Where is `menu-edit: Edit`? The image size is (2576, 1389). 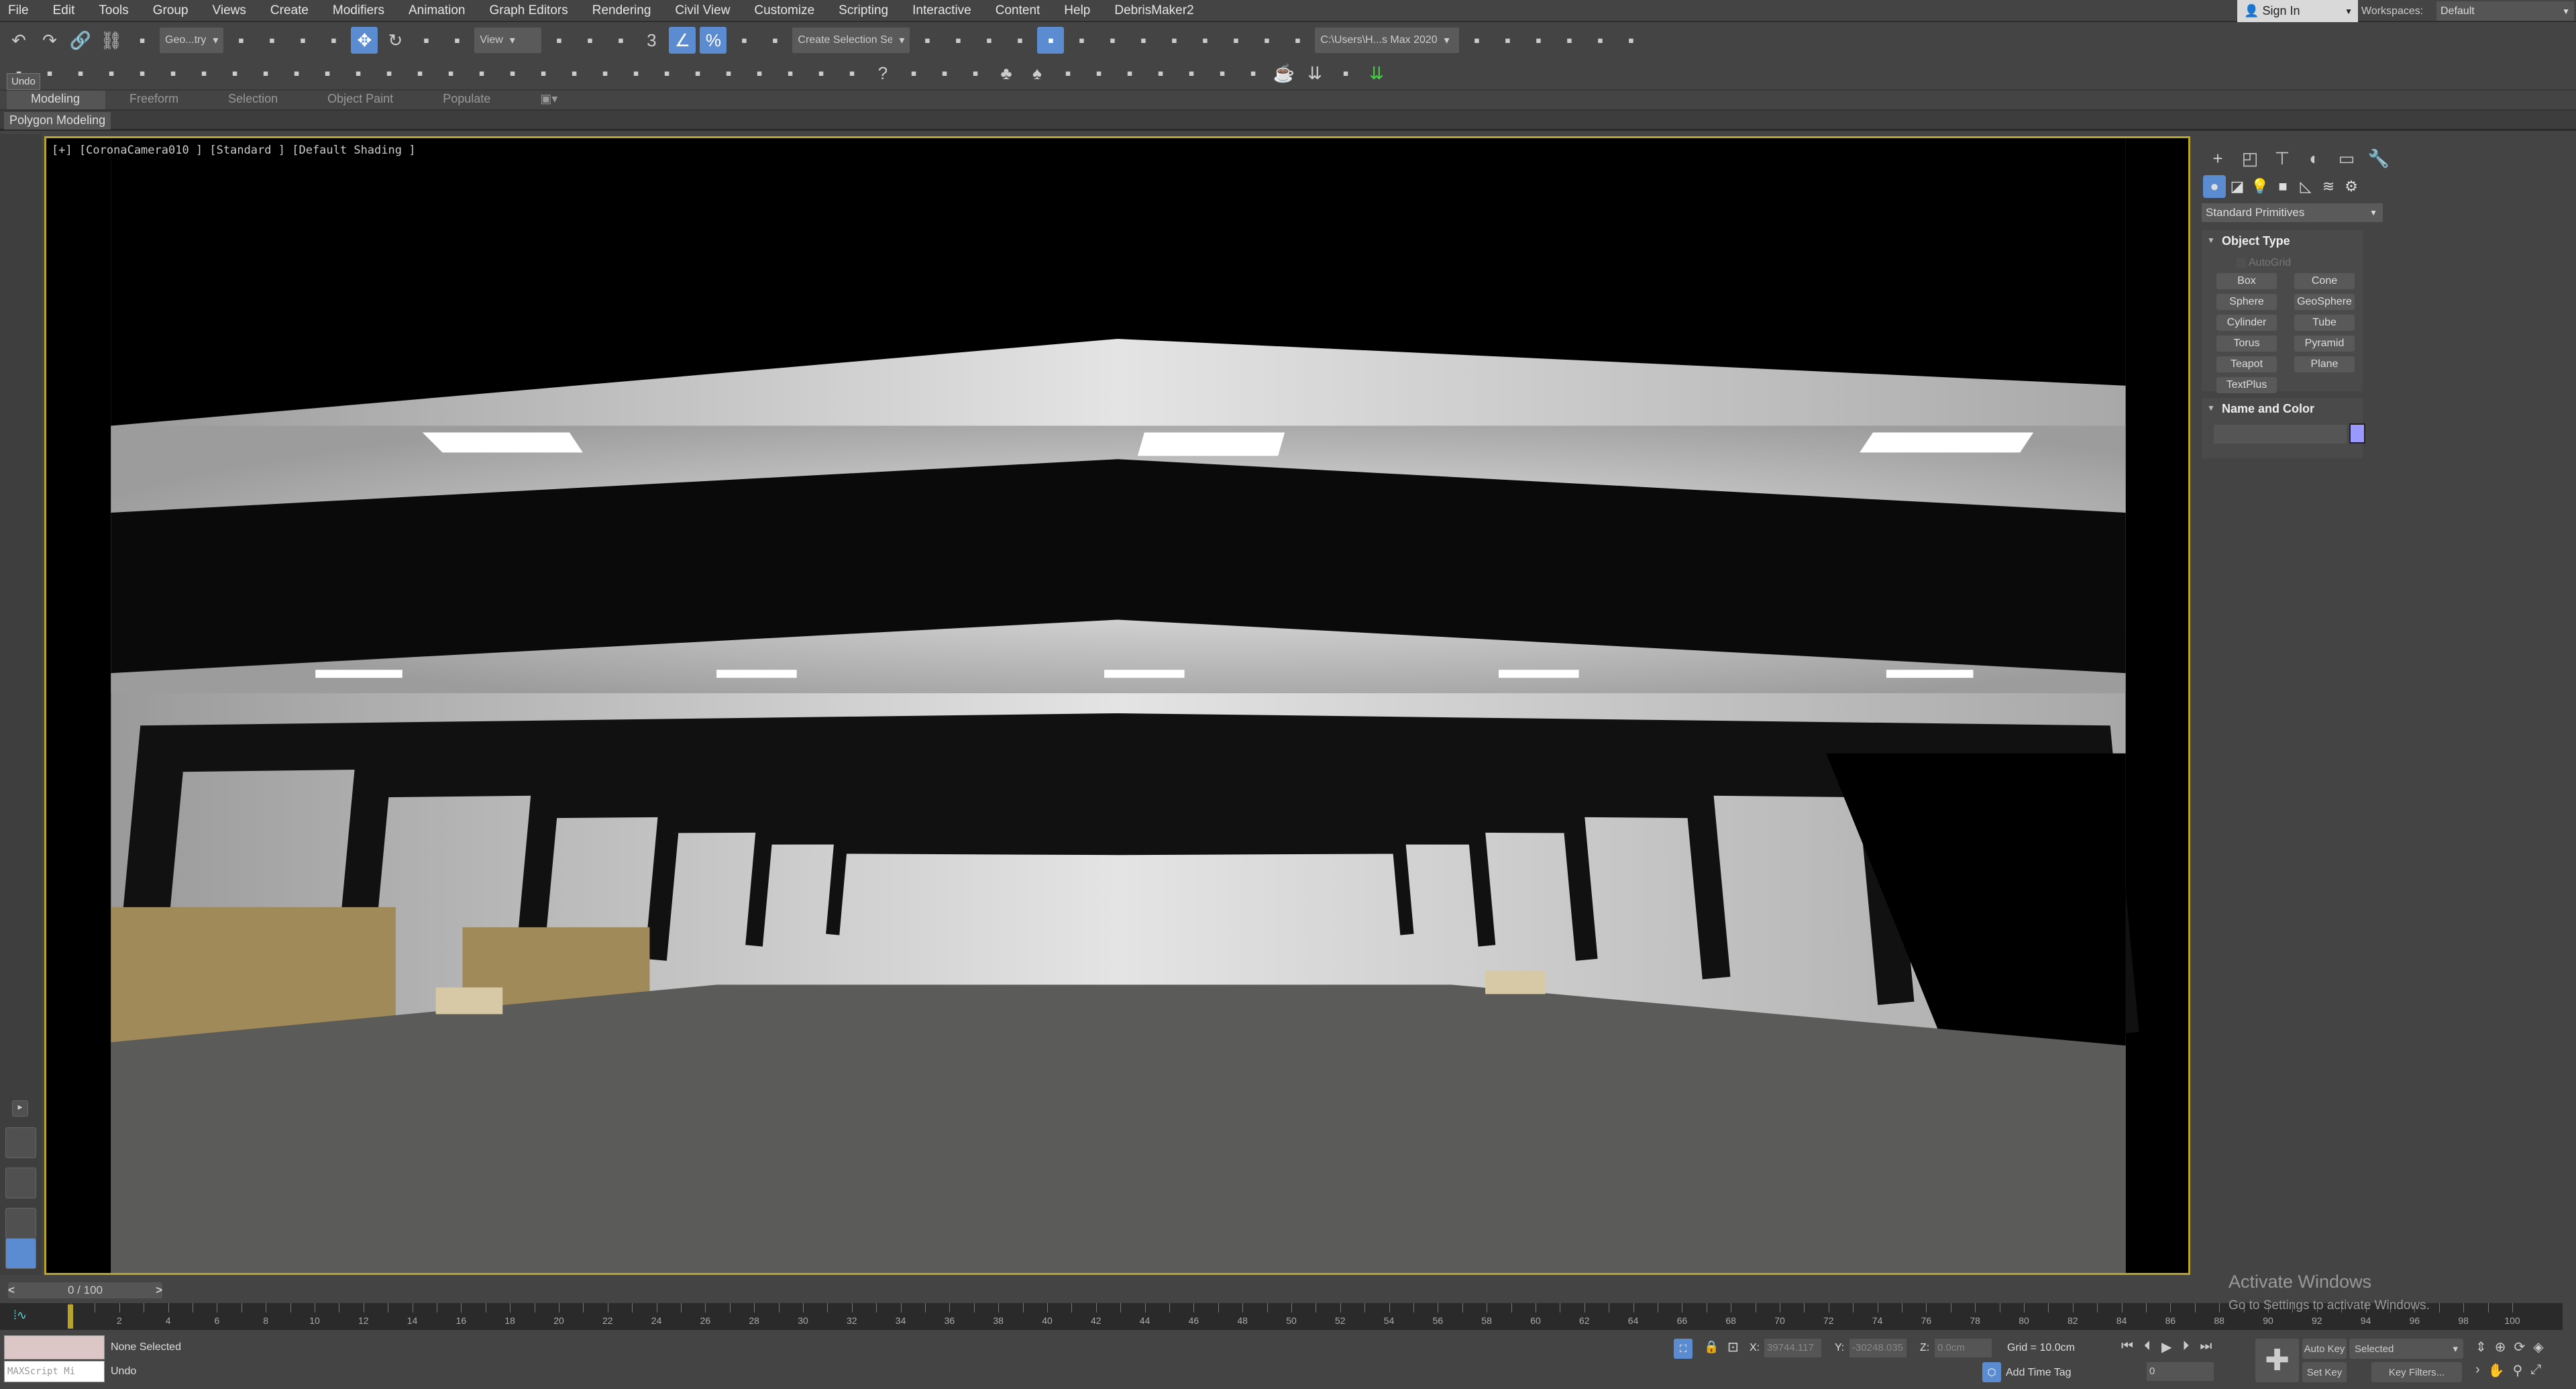
menu-edit: Edit is located at coordinates (64, 11).